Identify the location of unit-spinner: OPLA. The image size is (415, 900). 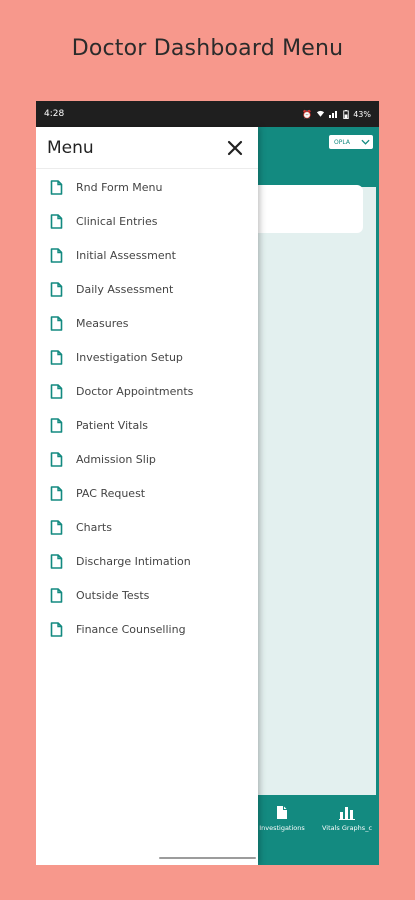
(351, 142).